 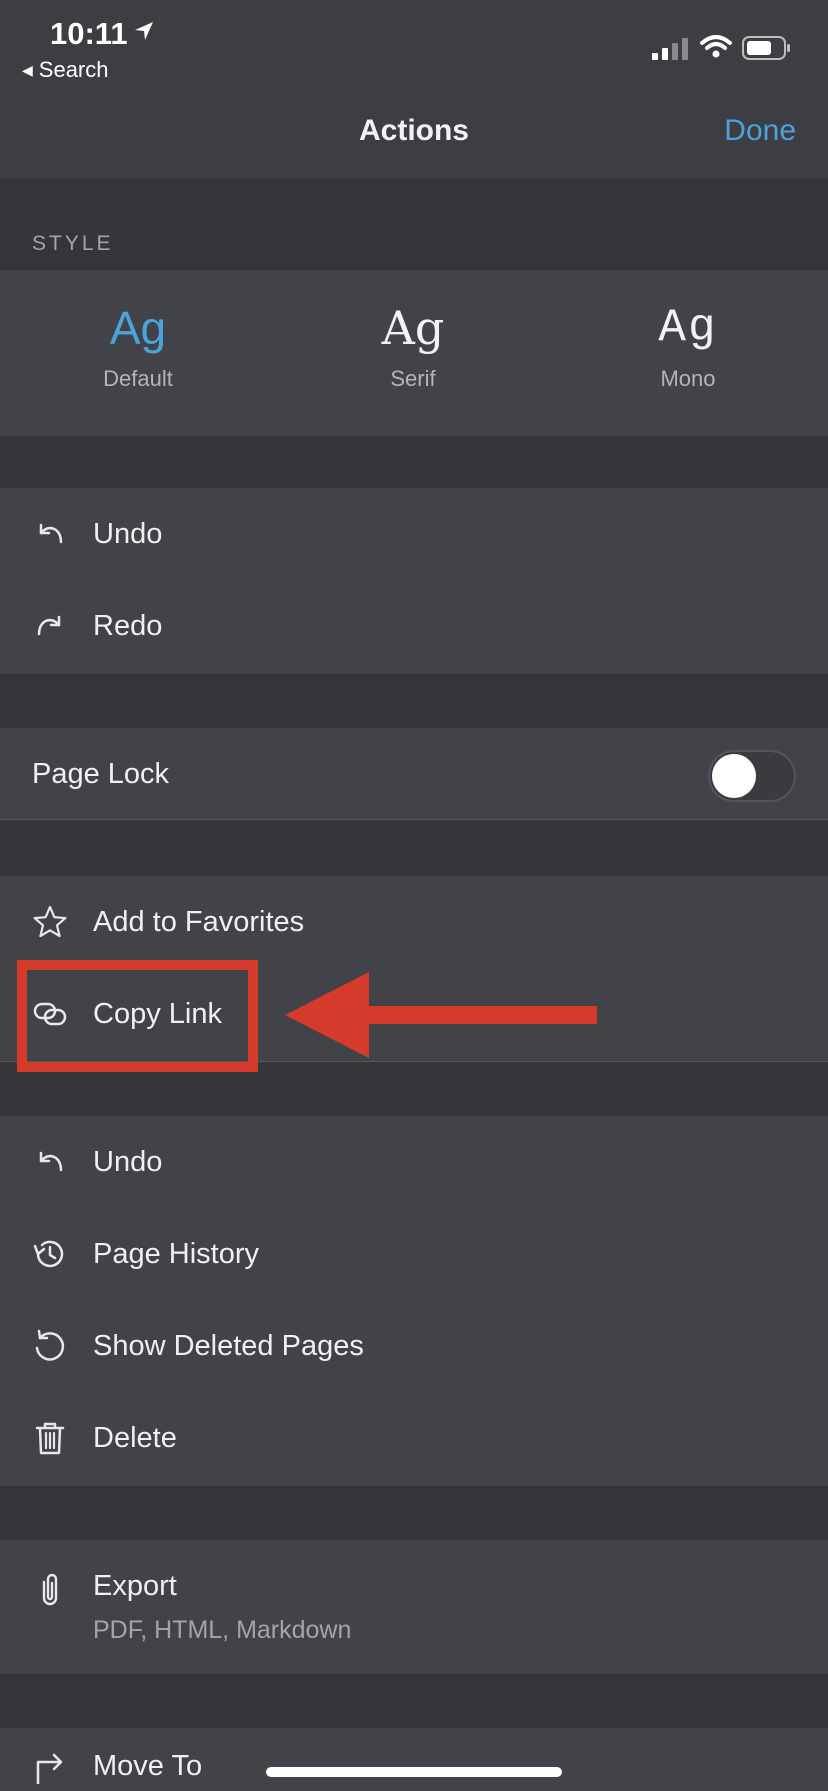 I want to click on battery-icon, so click(x=766, y=48).